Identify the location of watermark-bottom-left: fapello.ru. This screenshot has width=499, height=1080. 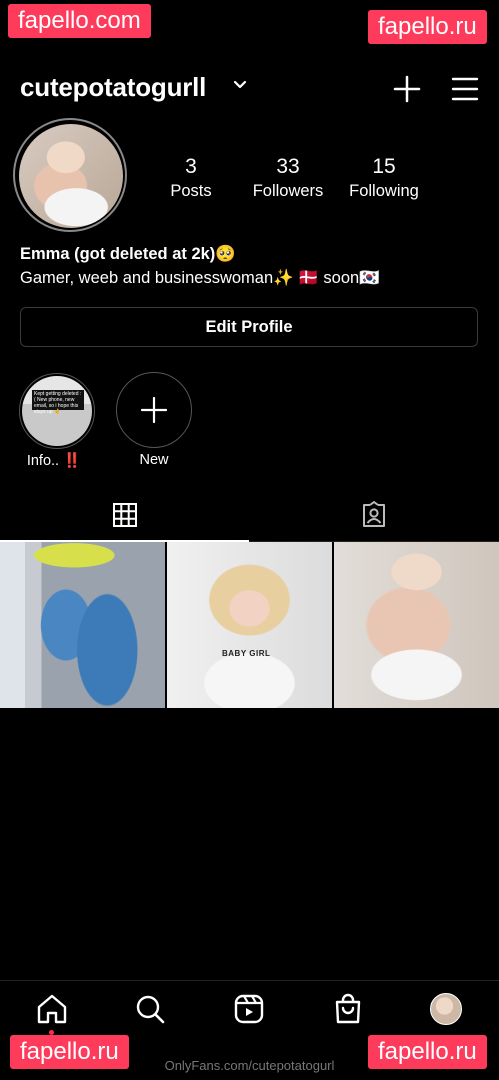
(69, 1052).